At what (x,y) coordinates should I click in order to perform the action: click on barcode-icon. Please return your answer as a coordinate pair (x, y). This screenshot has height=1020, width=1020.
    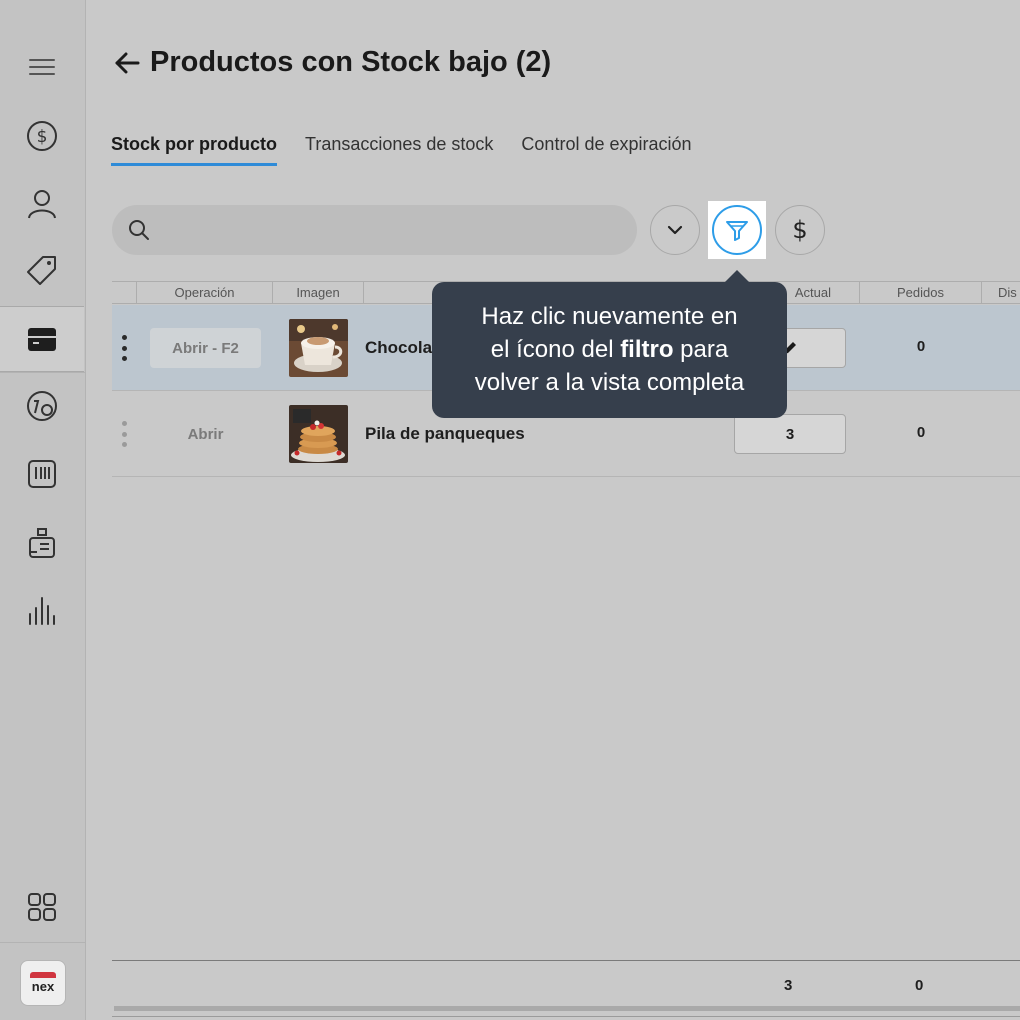
    Looking at the image, I should click on (42, 474).